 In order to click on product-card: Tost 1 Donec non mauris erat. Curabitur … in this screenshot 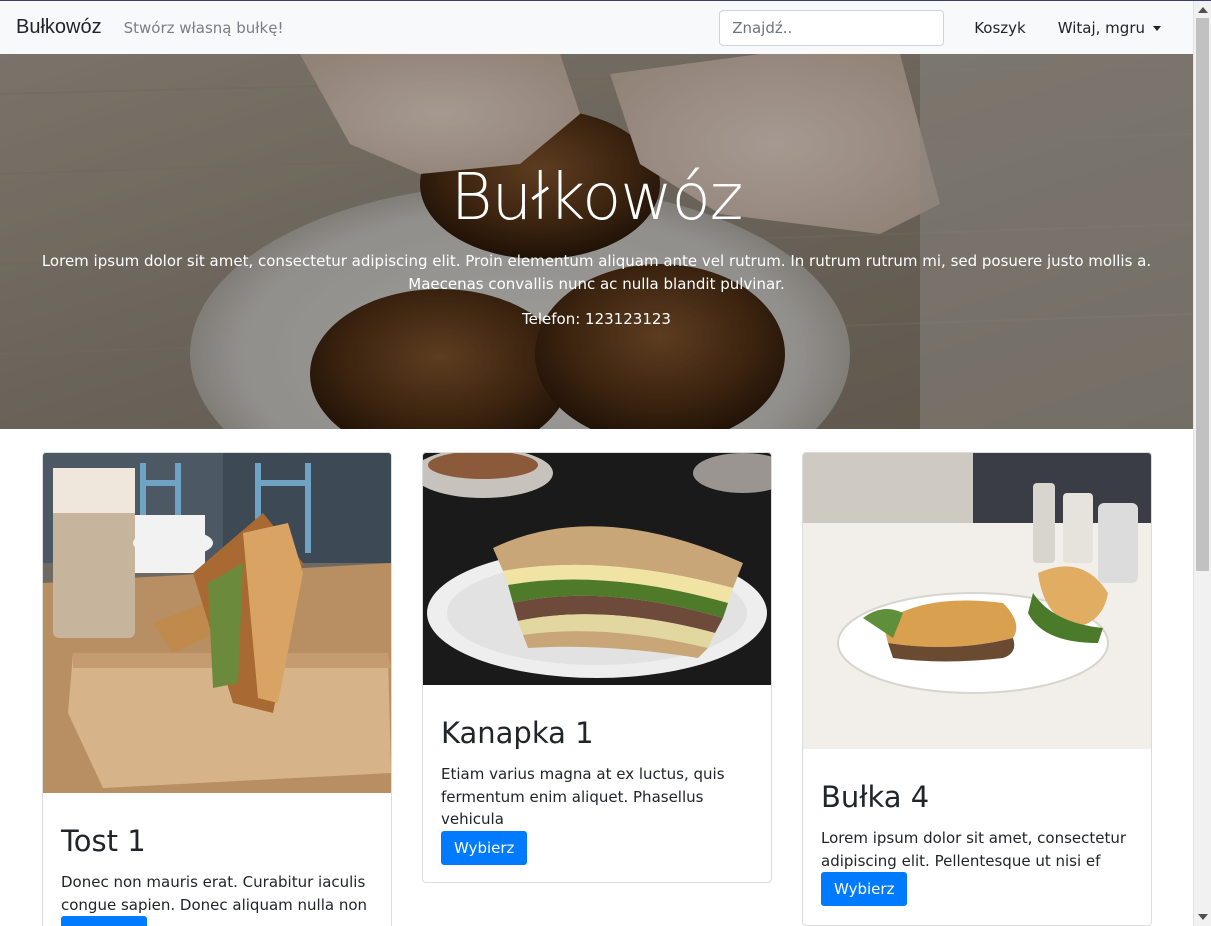, I will do `click(217, 689)`.